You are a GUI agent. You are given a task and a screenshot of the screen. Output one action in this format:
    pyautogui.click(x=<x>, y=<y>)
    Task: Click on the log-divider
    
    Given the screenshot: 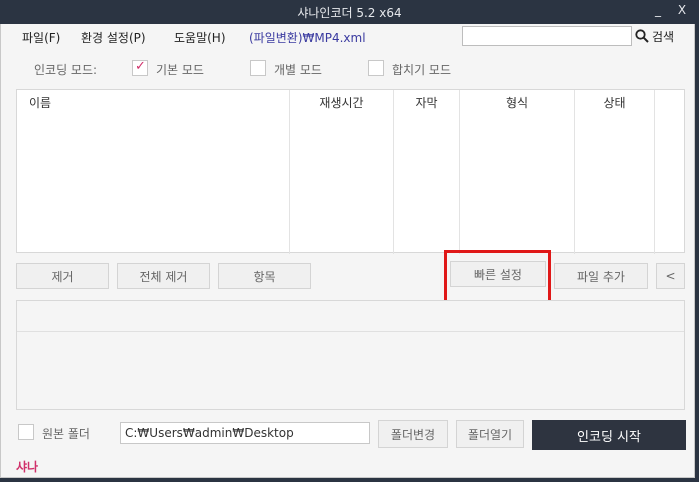 What is the action you would take?
    pyautogui.click(x=350, y=331)
    